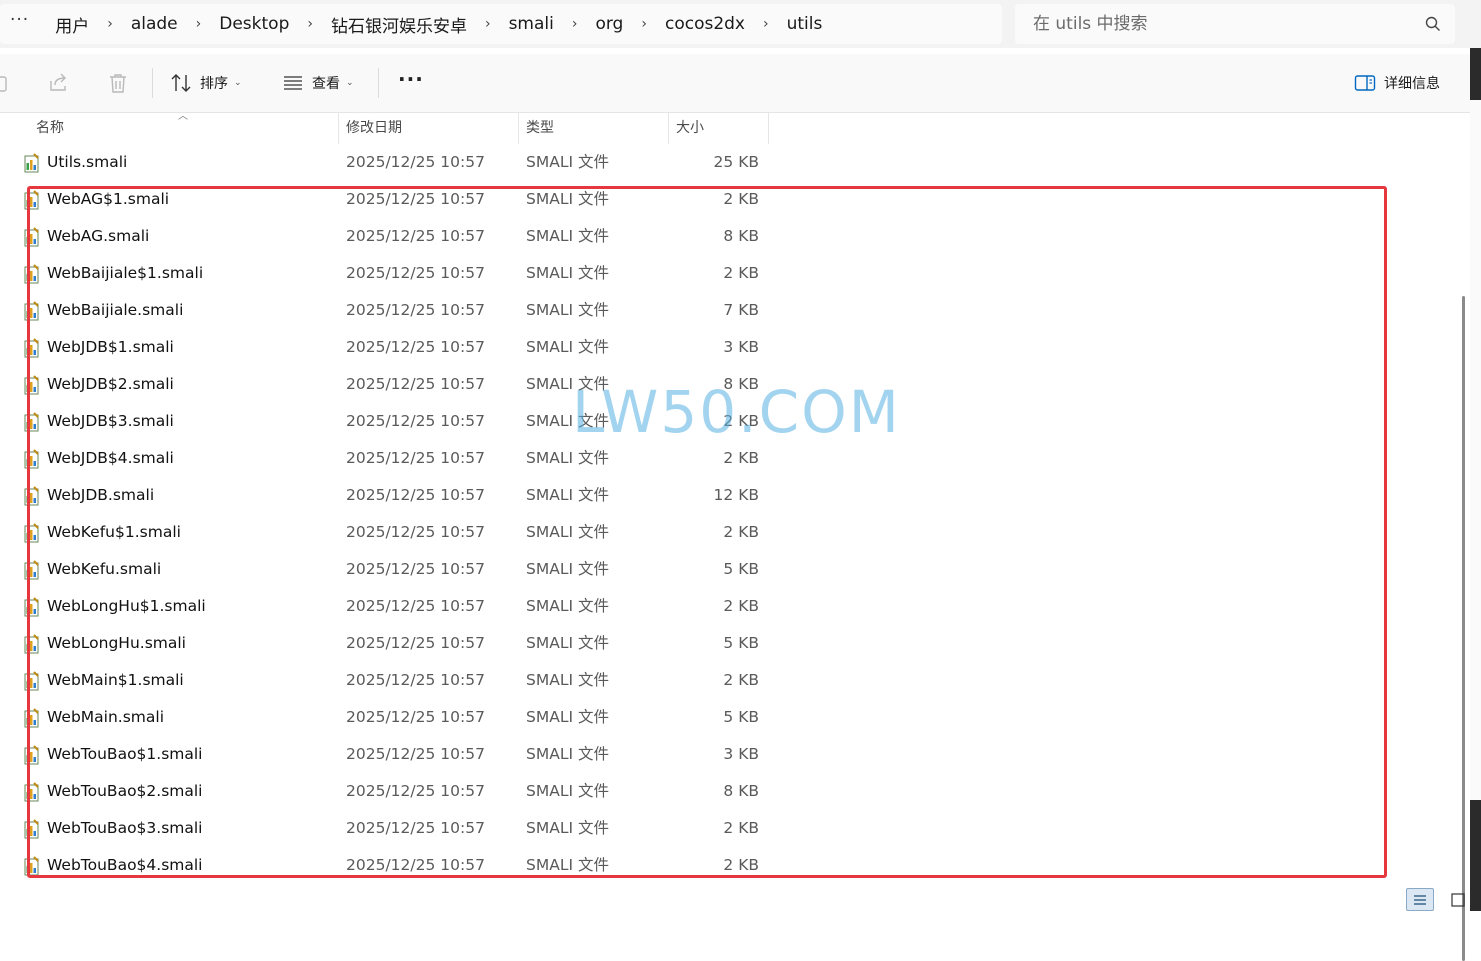  I want to click on breadcrumb-item: cocos2dx, so click(705, 24).